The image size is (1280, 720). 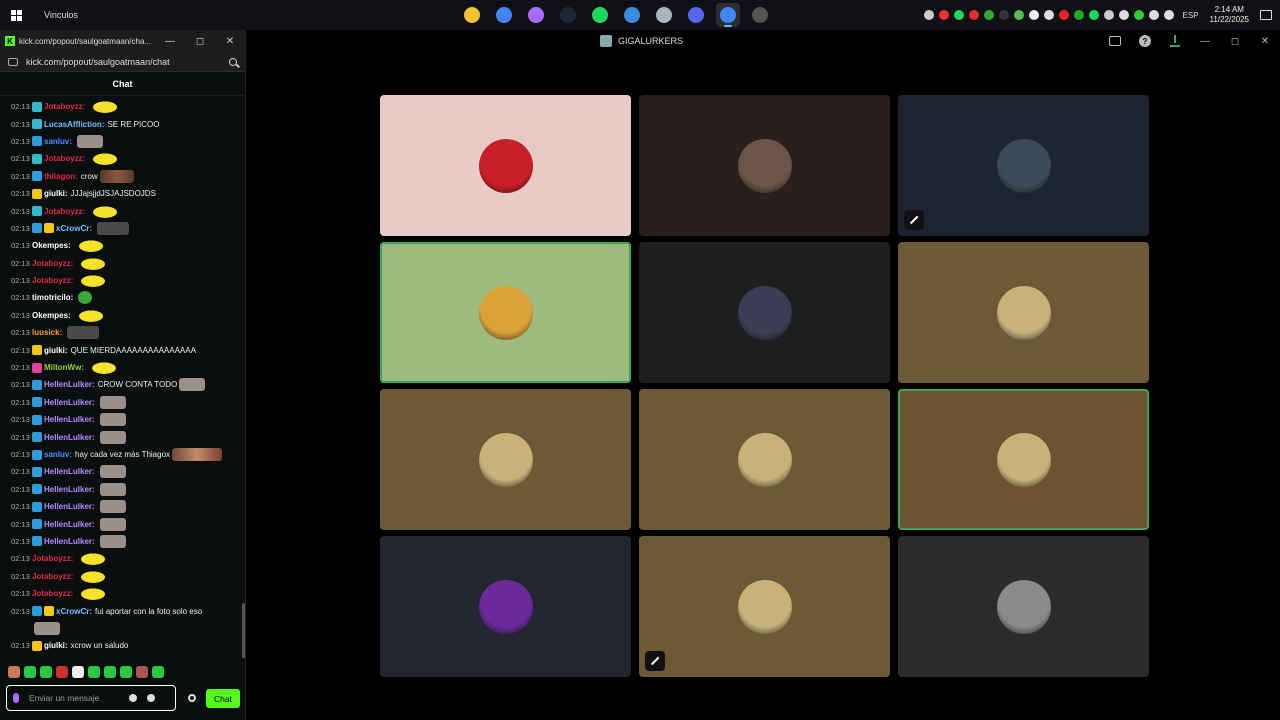 What do you see at coordinates (243, 630) in the screenshot?
I see `scrollbar` at bounding box center [243, 630].